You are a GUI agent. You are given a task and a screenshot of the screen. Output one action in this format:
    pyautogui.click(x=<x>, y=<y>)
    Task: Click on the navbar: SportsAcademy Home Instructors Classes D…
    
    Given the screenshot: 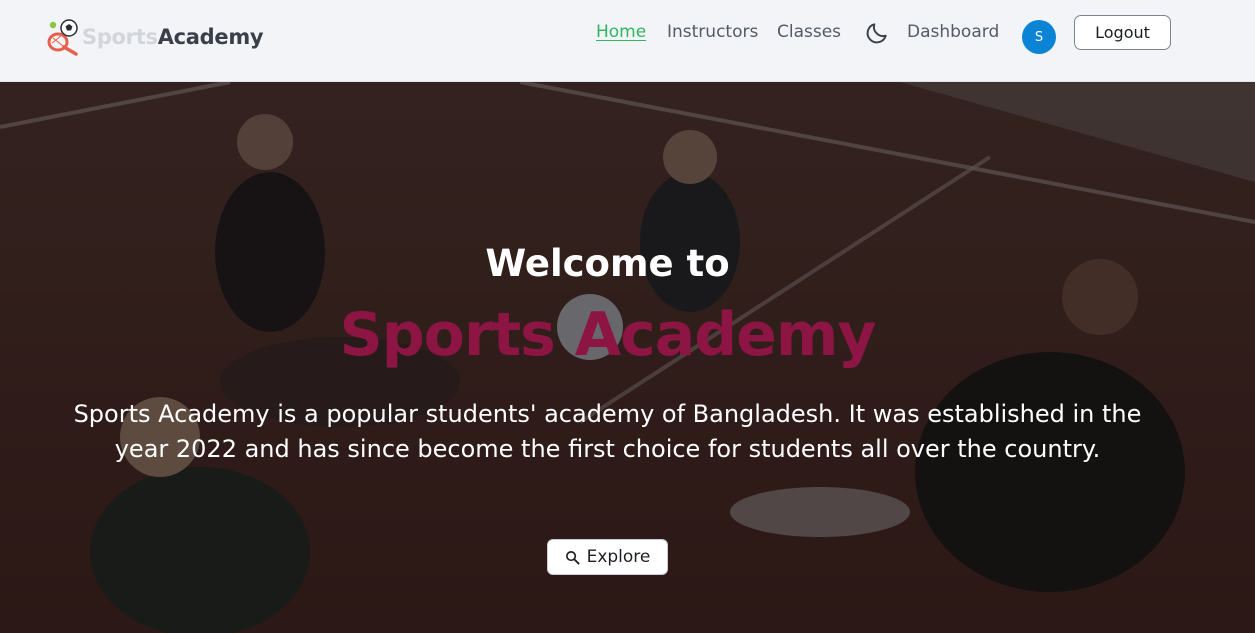 What is the action you would take?
    pyautogui.click(x=627, y=41)
    